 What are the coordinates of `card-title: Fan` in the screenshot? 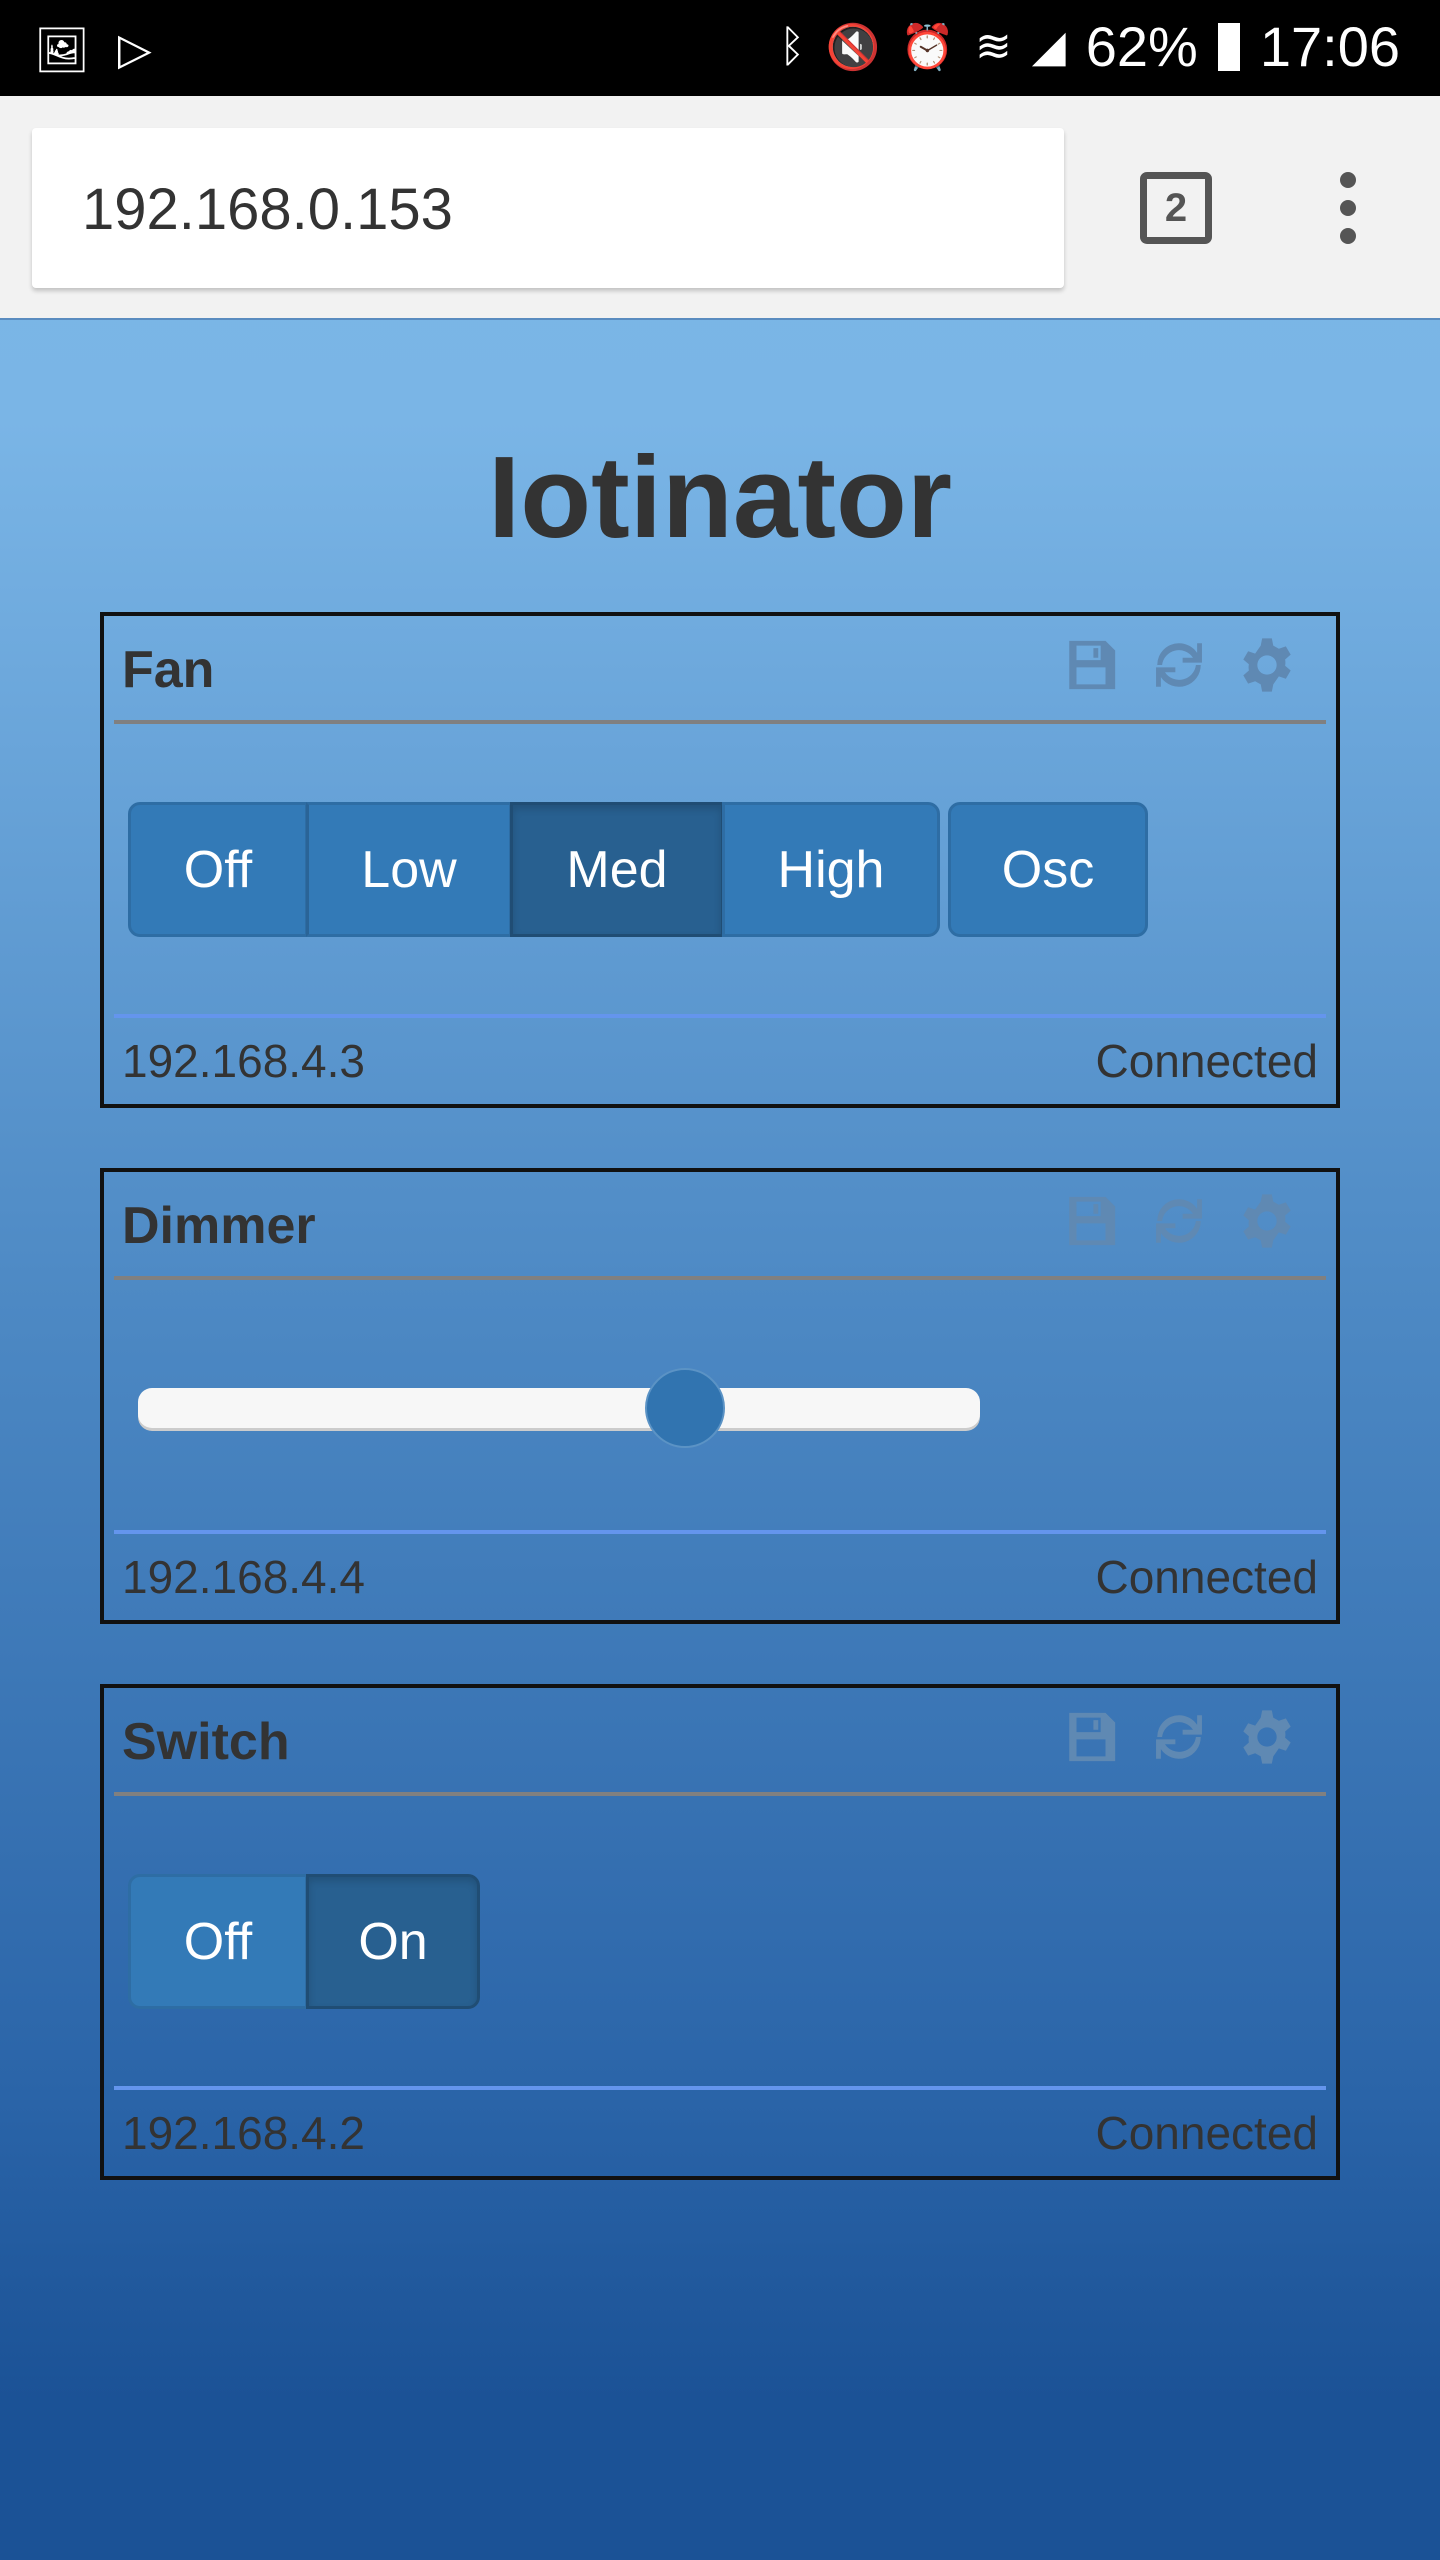 It's located at (168, 670).